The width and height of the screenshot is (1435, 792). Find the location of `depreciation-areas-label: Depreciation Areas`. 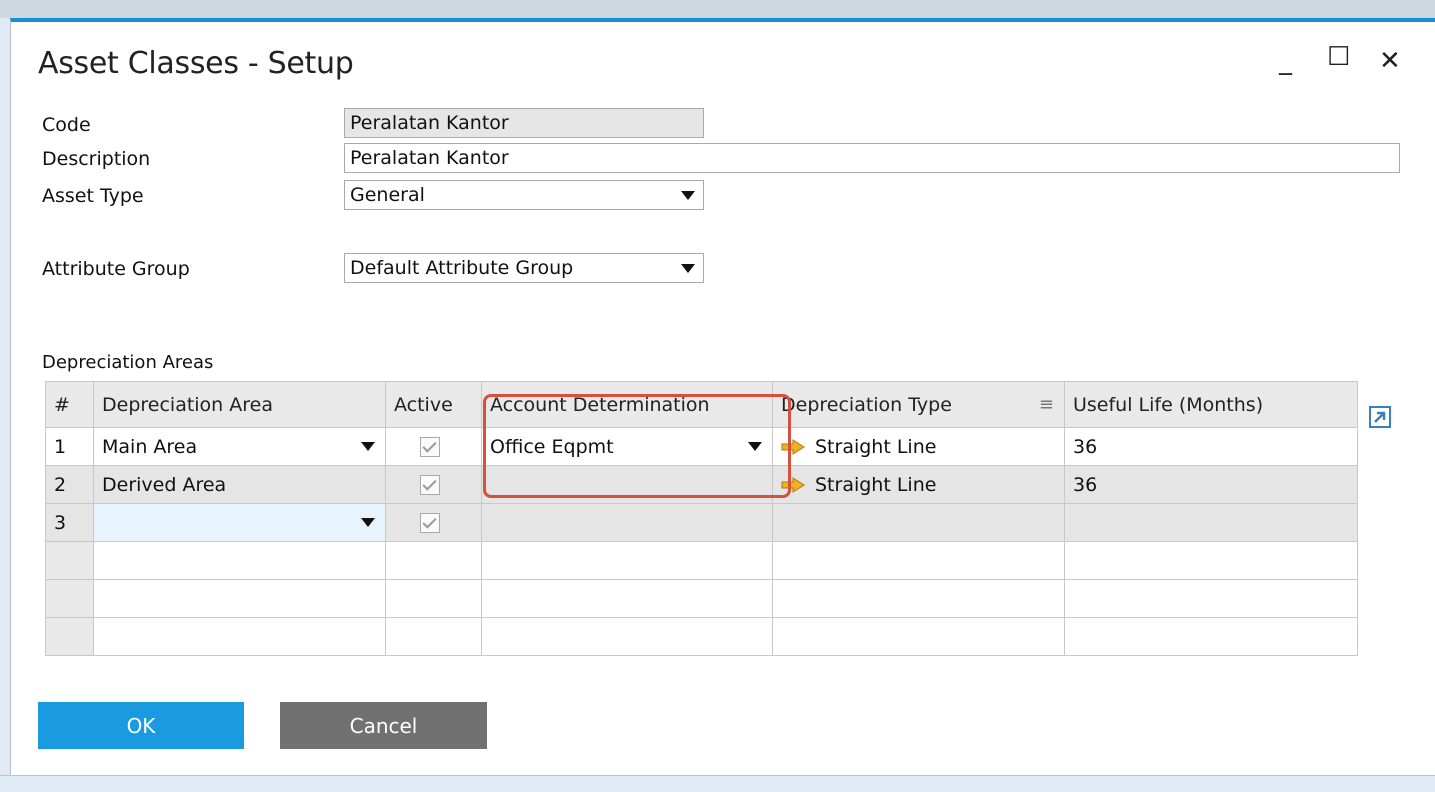

depreciation-areas-label: Depreciation Areas is located at coordinates (128, 362).